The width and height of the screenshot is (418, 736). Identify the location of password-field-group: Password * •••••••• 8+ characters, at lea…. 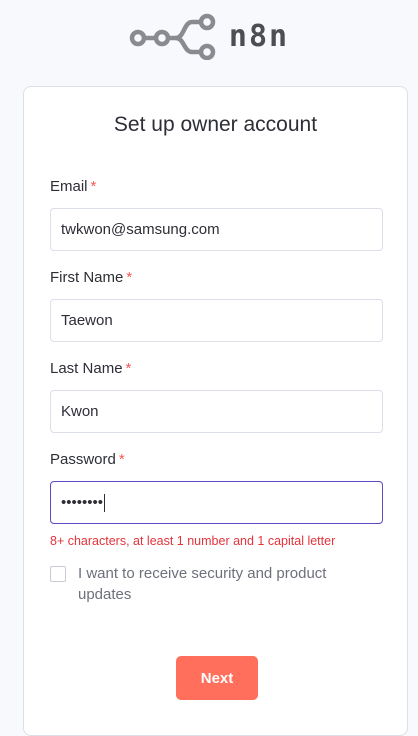
(216, 499).